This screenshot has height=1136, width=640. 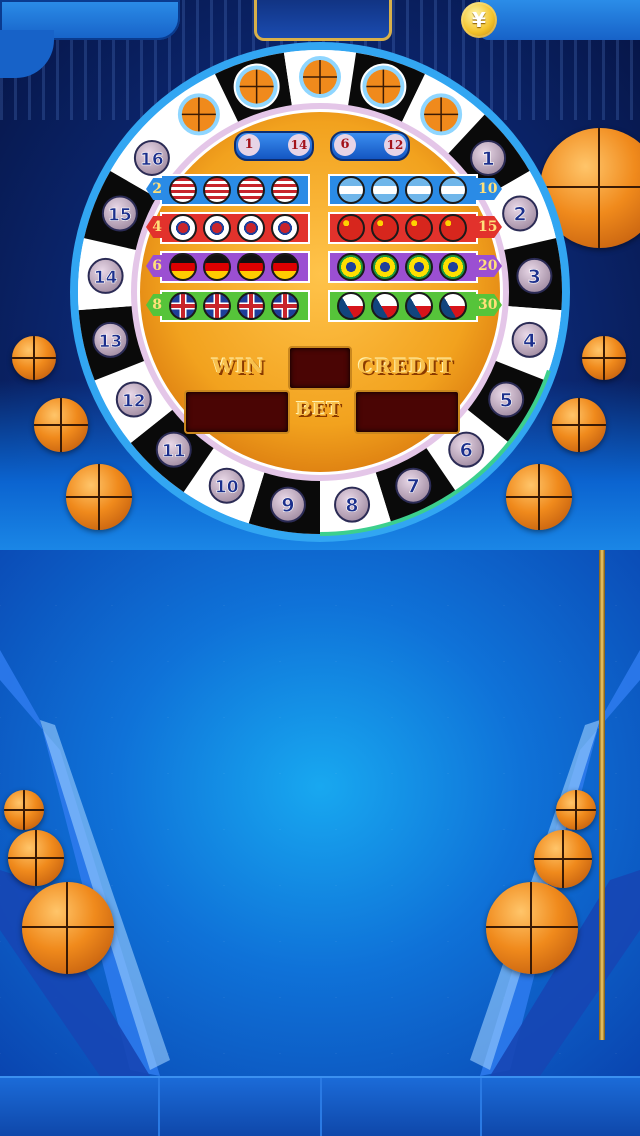 I want to click on bonus-right-b: 12, so click(x=395, y=145).